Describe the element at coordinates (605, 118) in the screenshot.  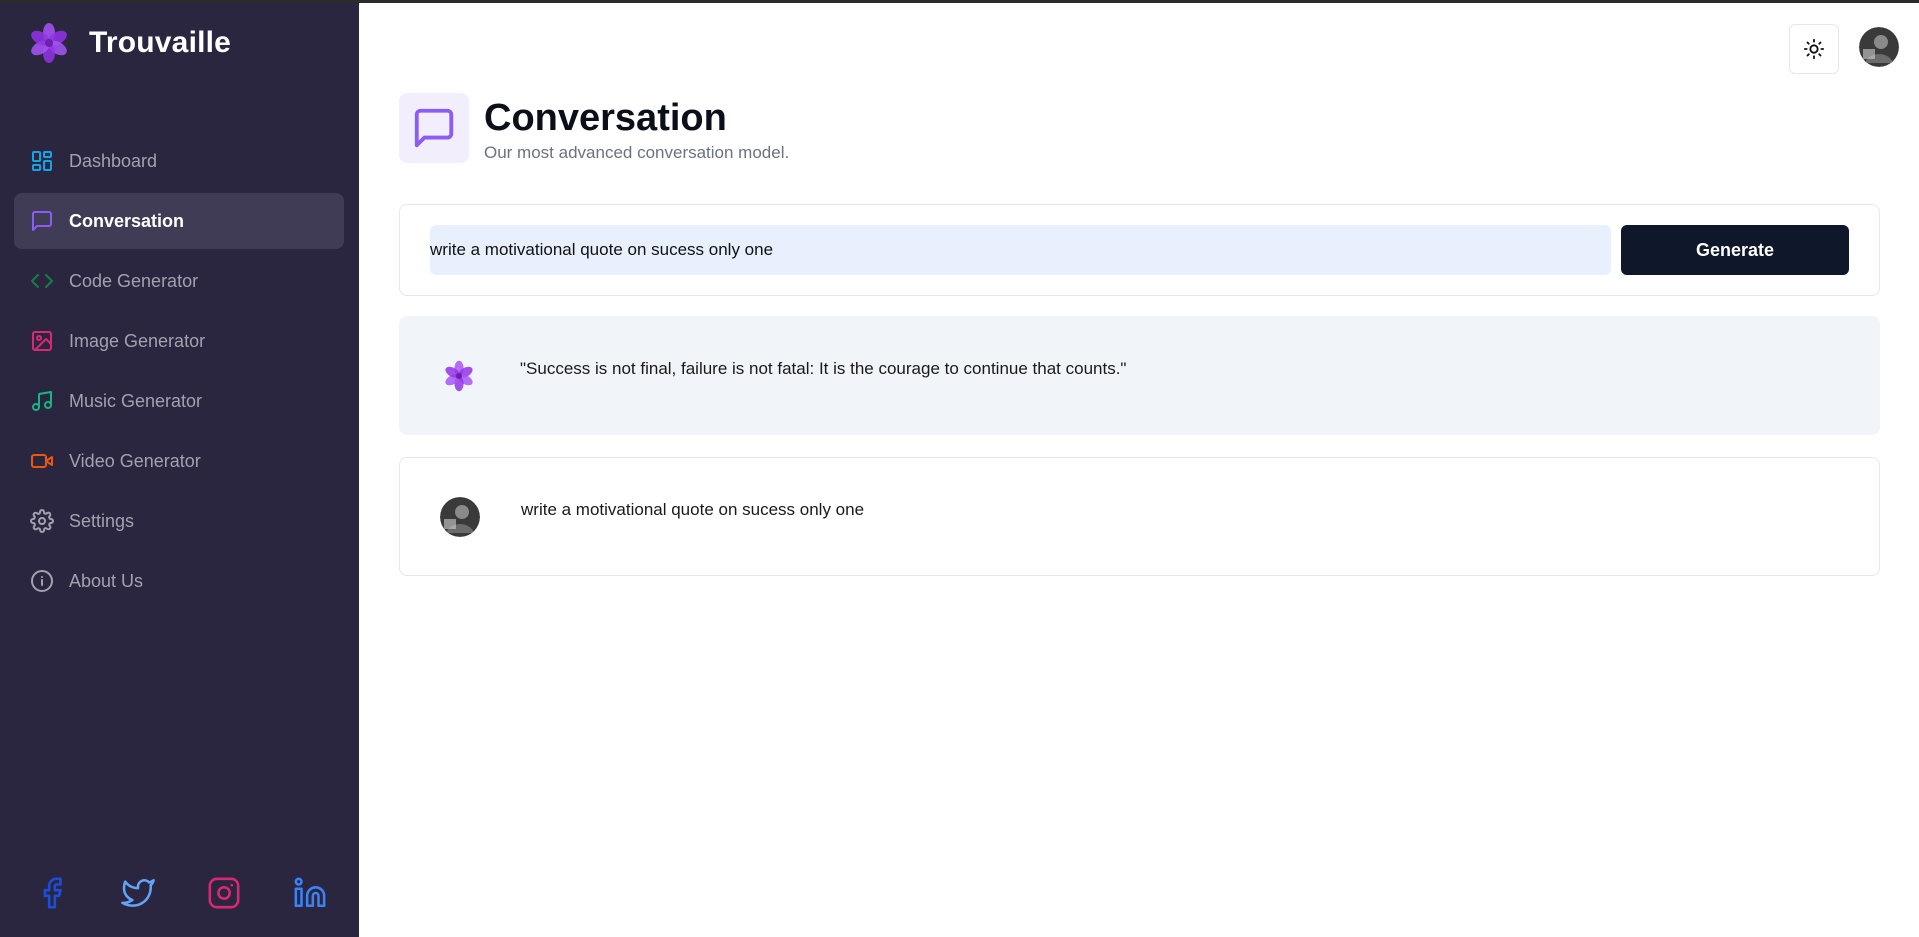
I see `page-title: Conversation` at that location.